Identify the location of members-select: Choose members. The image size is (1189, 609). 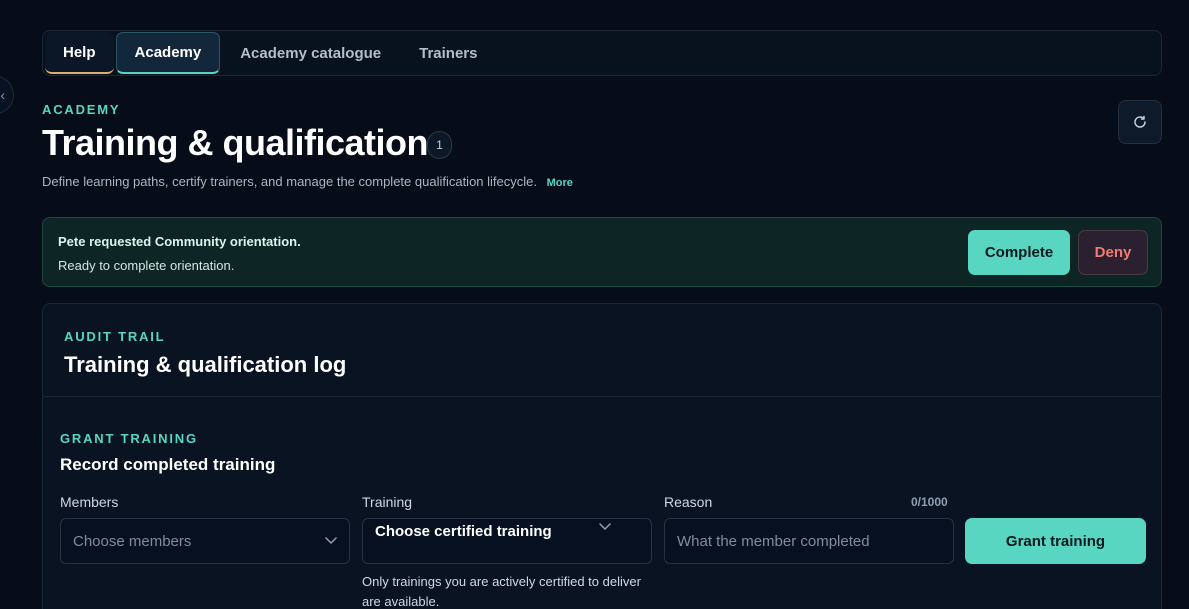
(205, 541).